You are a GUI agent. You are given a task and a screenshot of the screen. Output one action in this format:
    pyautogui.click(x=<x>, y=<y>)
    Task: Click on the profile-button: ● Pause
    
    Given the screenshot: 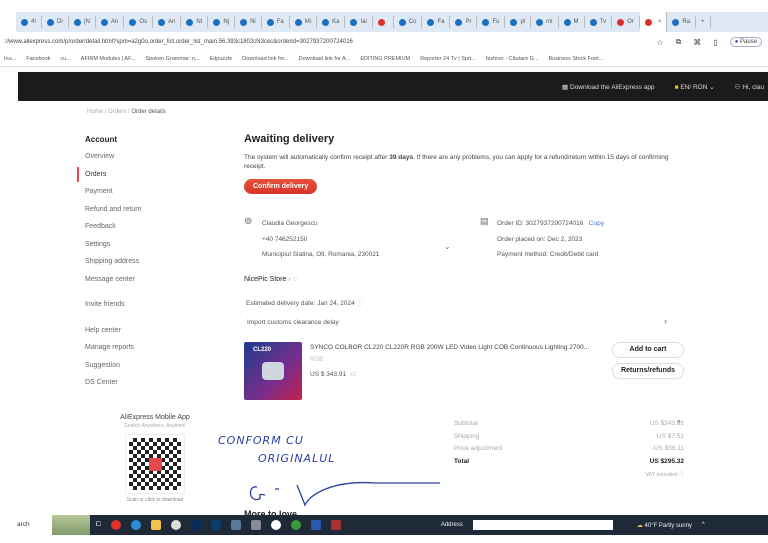 What is the action you would take?
    pyautogui.click(x=745, y=42)
    